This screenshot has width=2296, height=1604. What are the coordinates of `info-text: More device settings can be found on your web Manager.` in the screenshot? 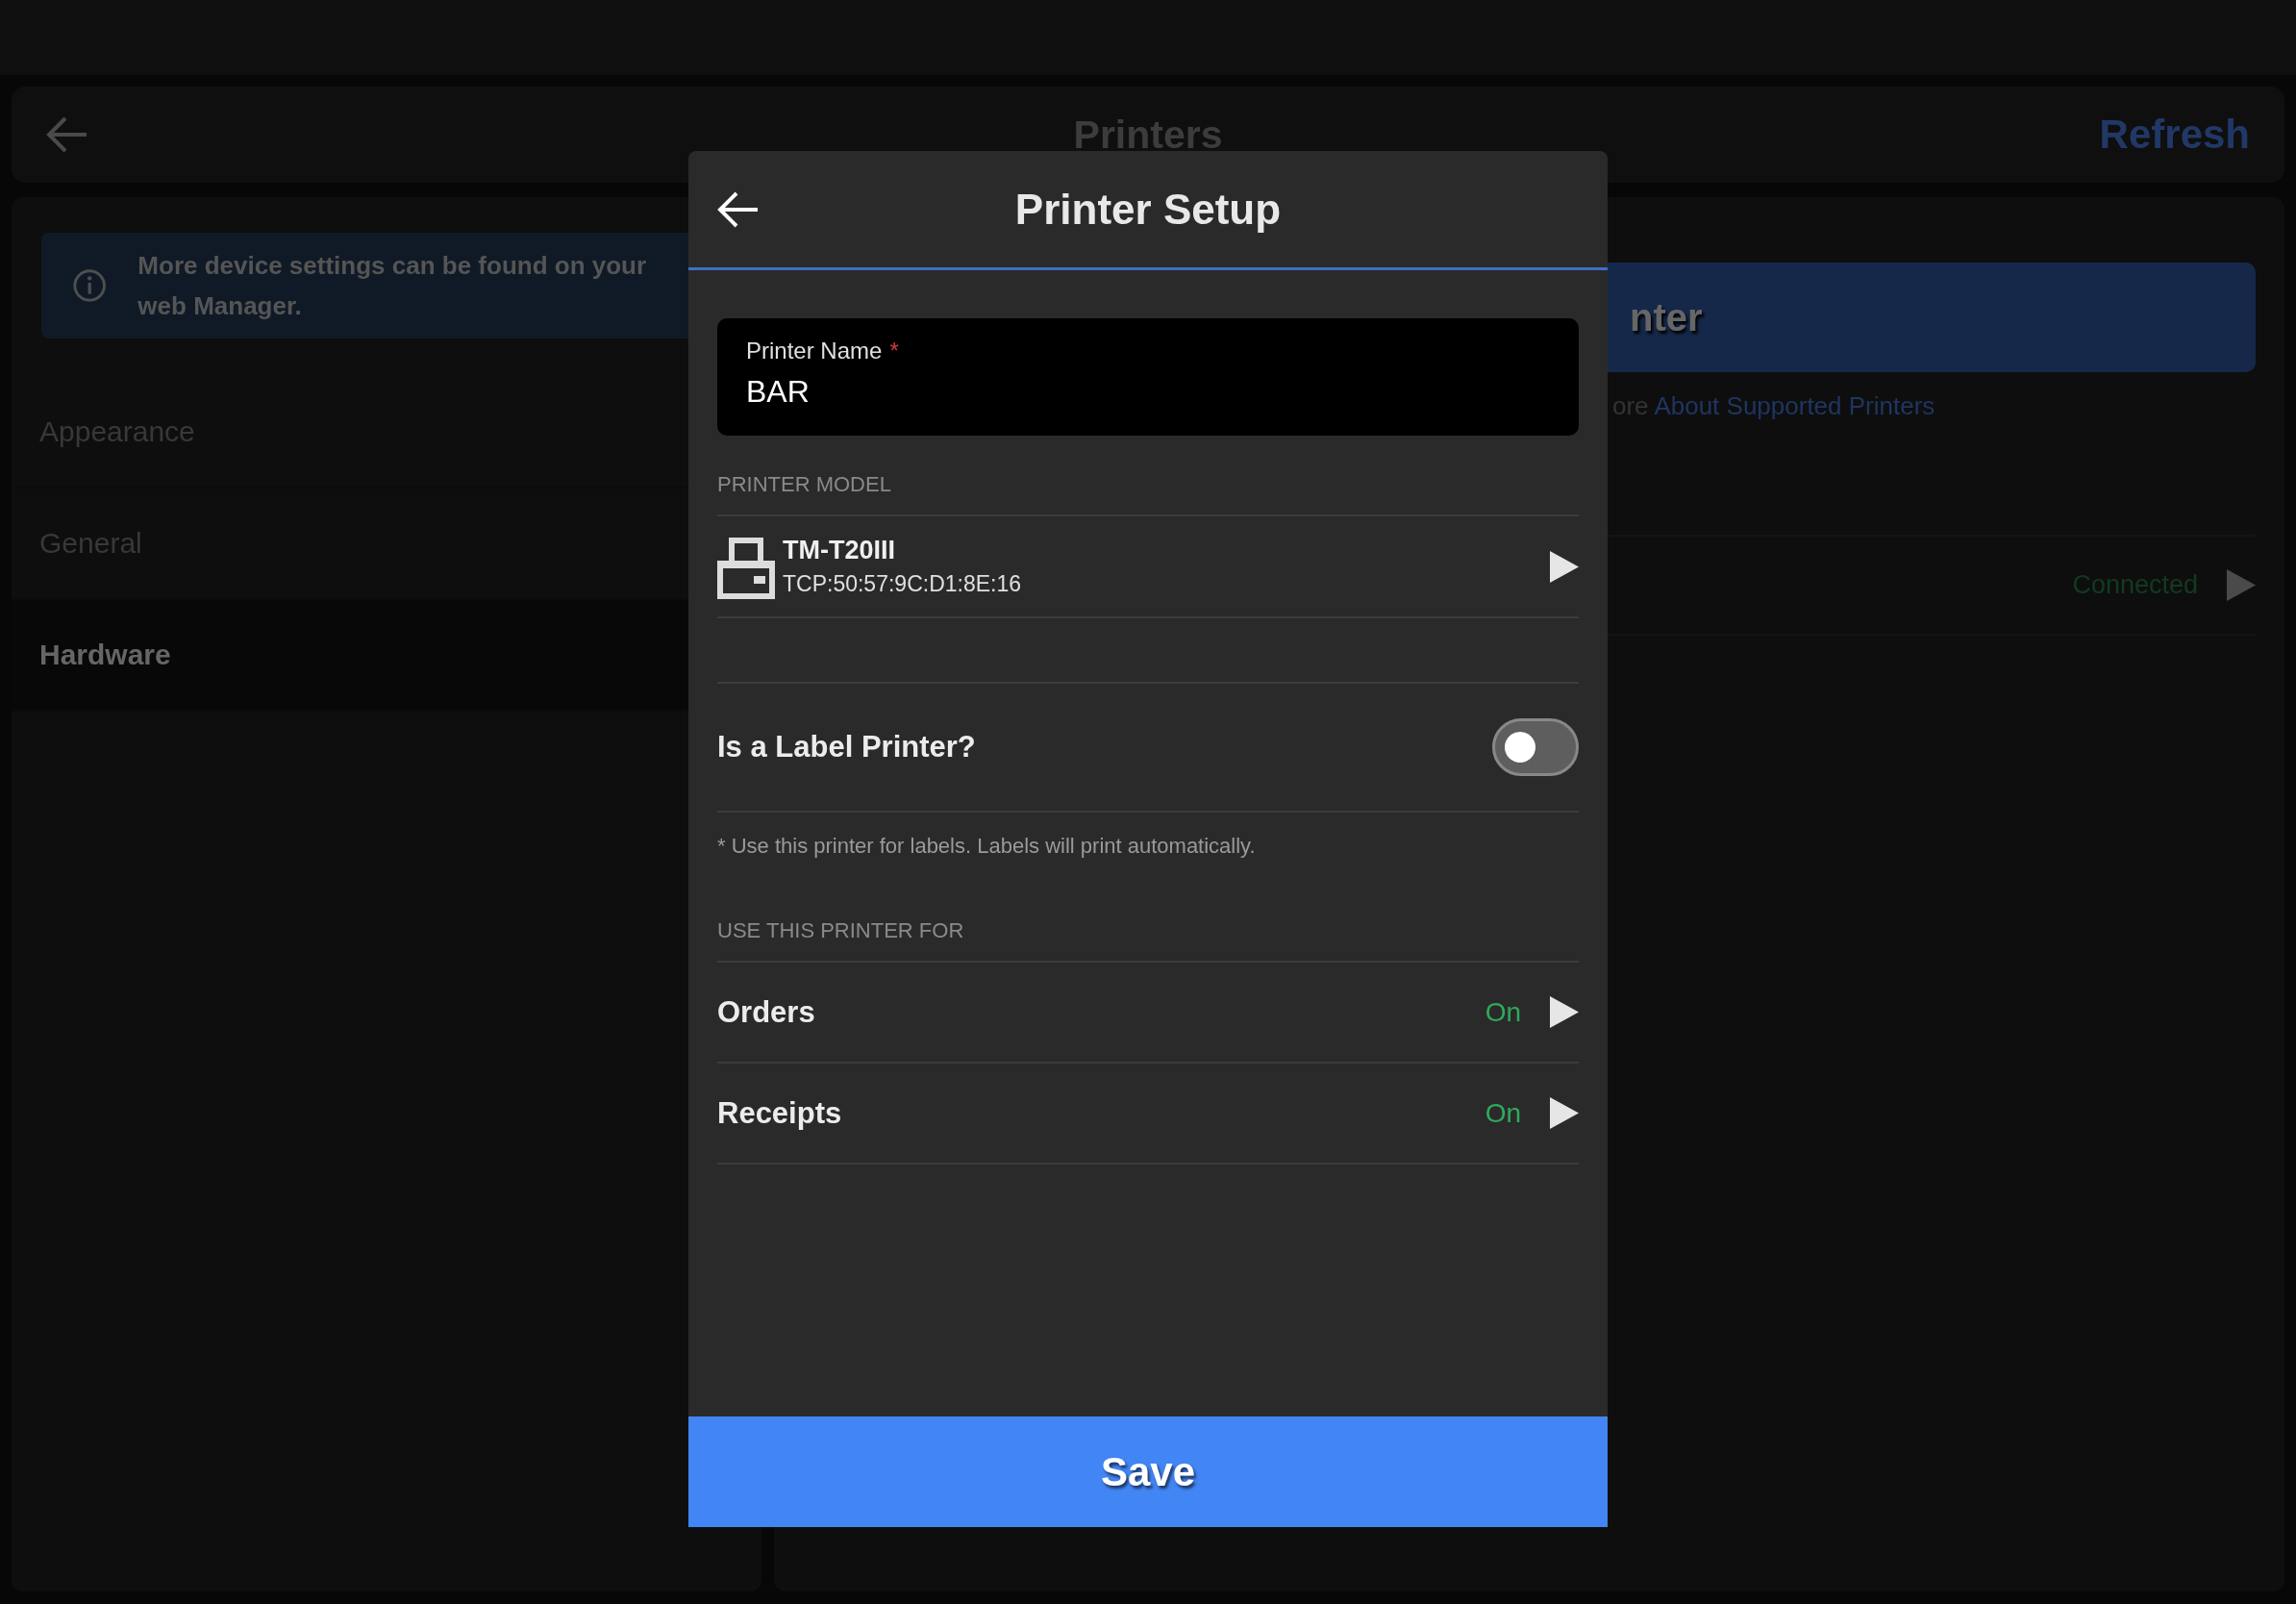 It's located at (392, 286).